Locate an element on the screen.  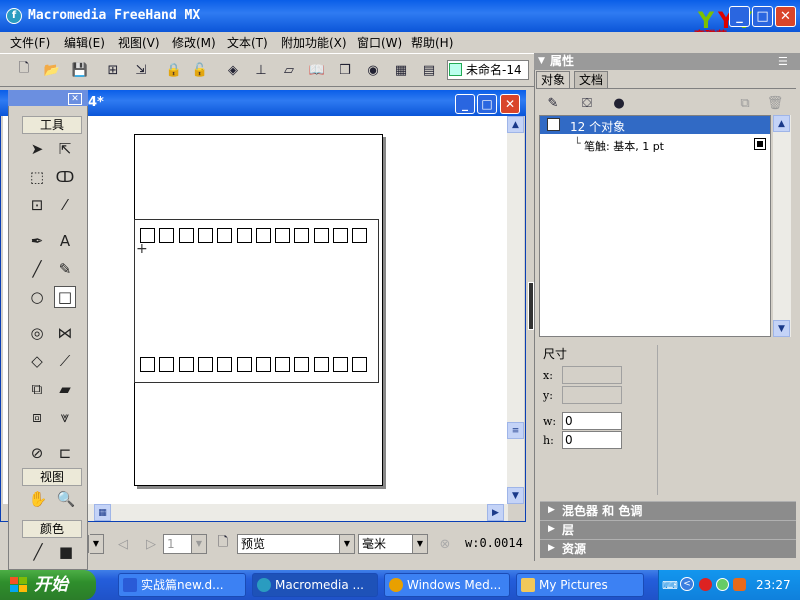
eraser-tool-icon: ◇ is located at coordinates (37, 361).